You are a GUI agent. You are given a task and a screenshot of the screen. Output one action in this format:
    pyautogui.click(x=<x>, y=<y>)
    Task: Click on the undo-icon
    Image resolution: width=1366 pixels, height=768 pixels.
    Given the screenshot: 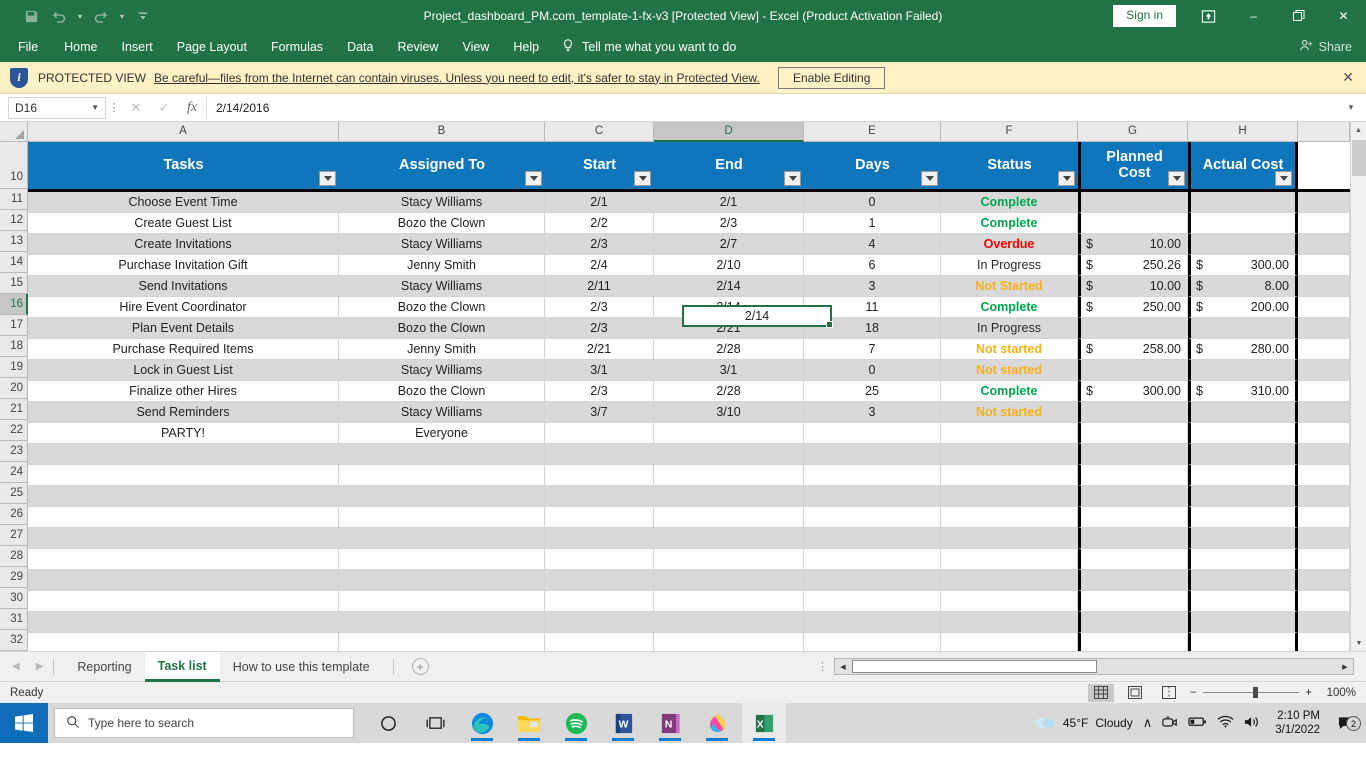 What is the action you would take?
    pyautogui.click(x=59, y=16)
    